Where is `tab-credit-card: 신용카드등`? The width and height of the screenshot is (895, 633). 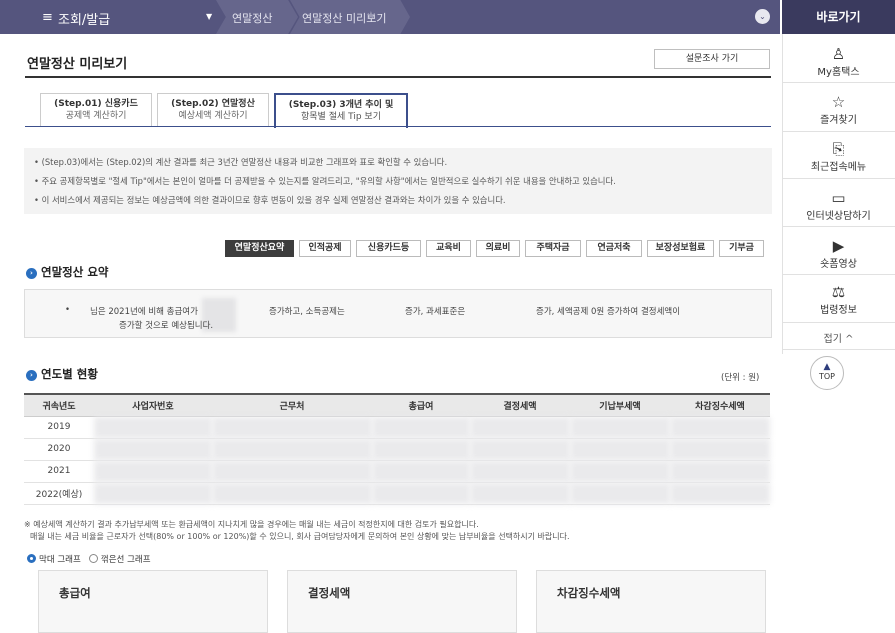 tab-credit-card: 신용카드등 is located at coordinates (388, 248).